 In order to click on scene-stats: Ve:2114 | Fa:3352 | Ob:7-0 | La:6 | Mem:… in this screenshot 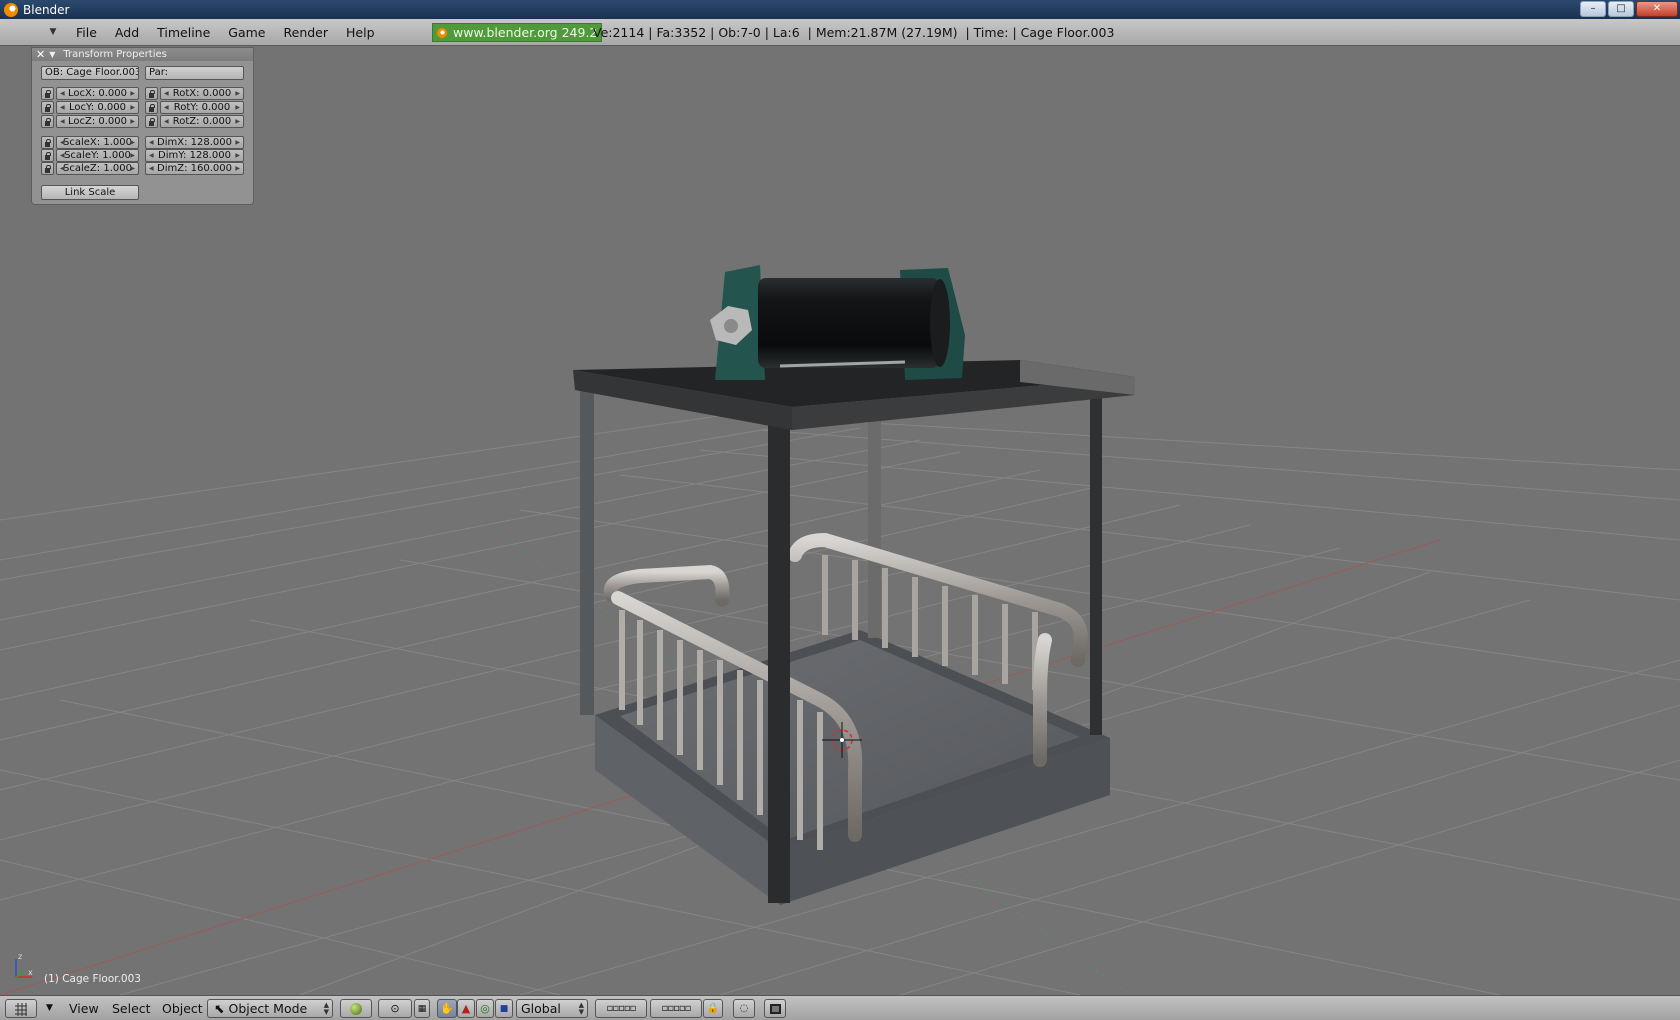, I will do `click(854, 32)`.